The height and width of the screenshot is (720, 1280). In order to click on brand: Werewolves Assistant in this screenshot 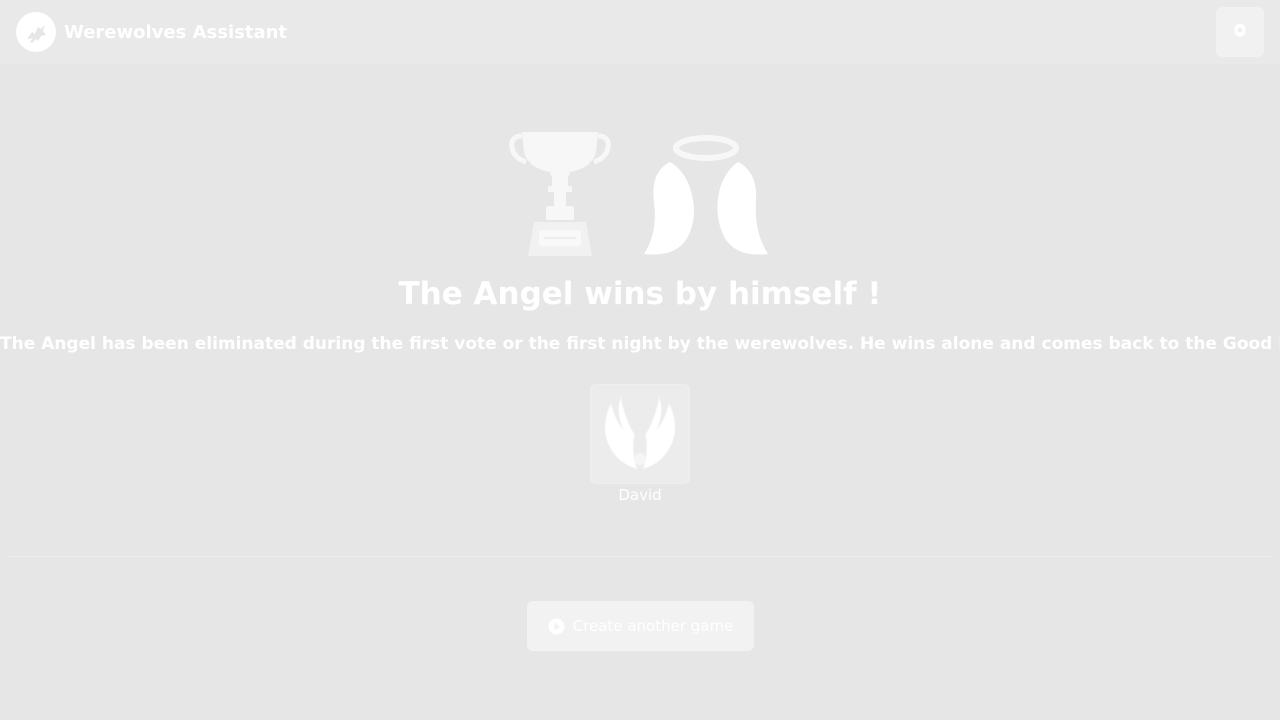, I will do `click(151, 32)`.